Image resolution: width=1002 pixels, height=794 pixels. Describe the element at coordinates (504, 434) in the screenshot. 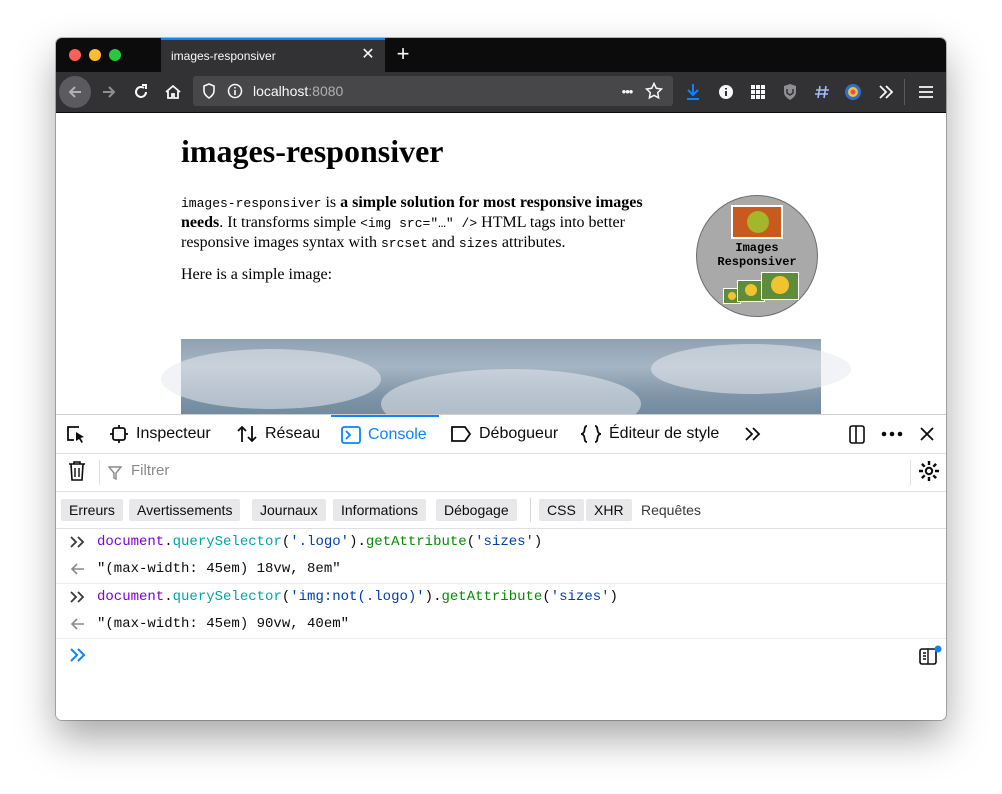

I see `tab-debugger: Débogueur` at that location.